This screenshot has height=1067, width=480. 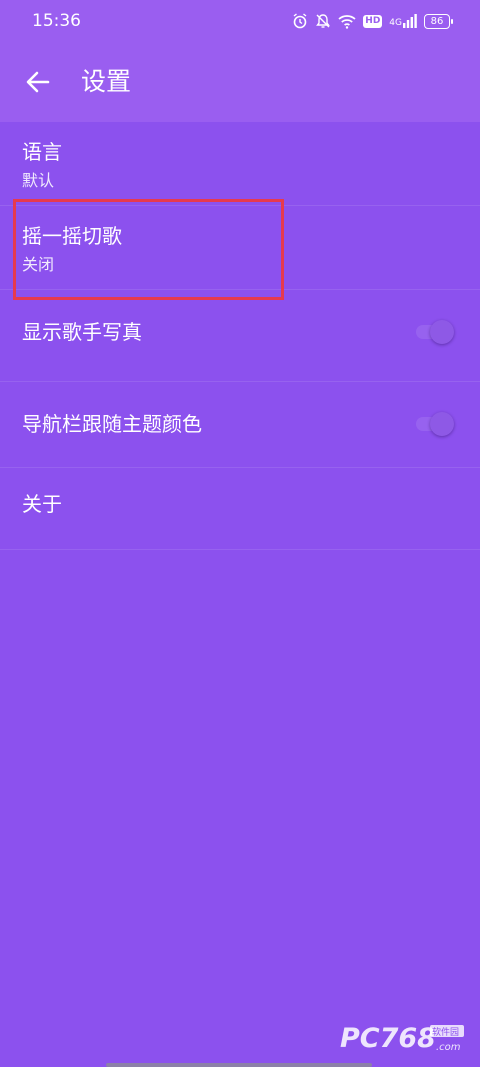 I want to click on network-type-label: 4G, so click(x=395, y=23).